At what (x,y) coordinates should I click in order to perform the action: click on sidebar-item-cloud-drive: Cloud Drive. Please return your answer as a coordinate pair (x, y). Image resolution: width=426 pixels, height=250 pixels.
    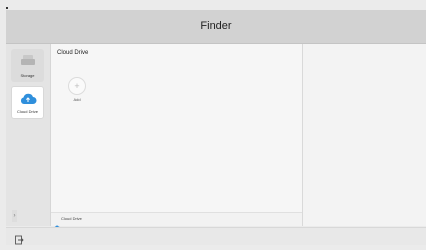
    Looking at the image, I should click on (27, 102).